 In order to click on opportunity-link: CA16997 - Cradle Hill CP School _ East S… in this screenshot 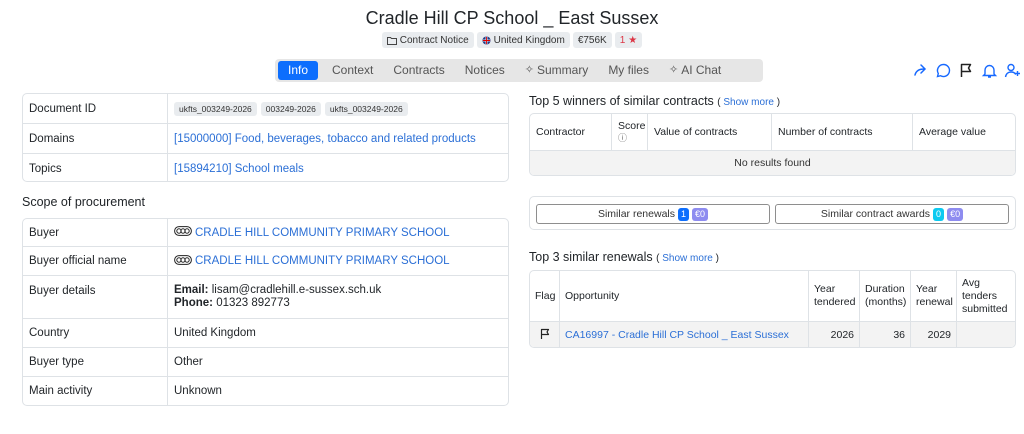, I will do `click(677, 335)`.